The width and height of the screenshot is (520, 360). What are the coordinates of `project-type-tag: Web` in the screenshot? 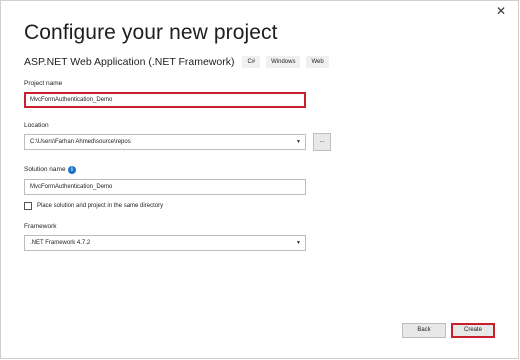 It's located at (317, 62).